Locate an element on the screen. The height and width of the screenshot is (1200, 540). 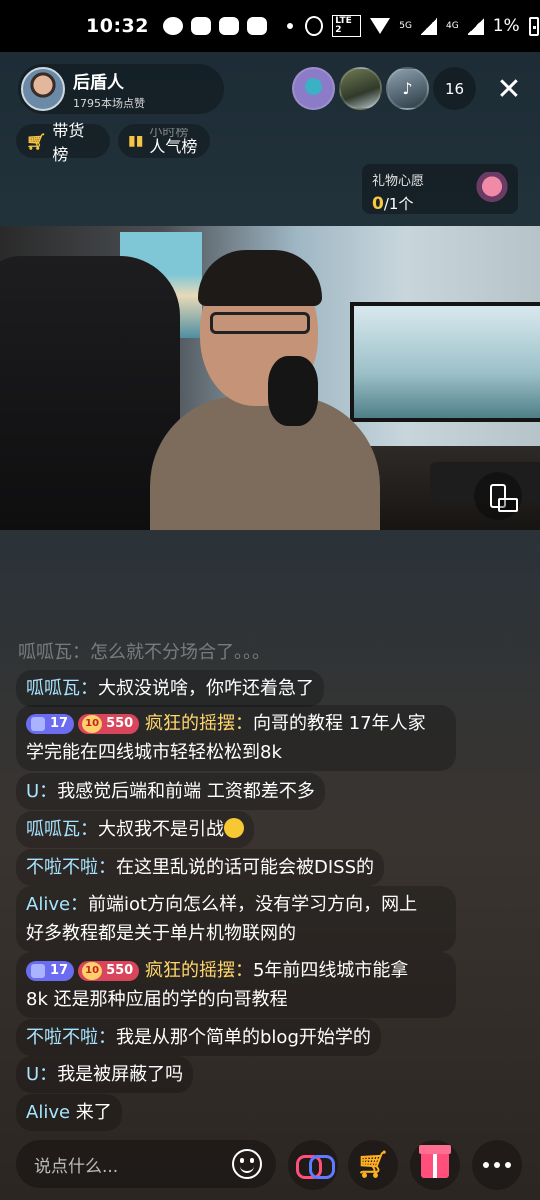
viewer-avatar: ♪ is located at coordinates (407, 88).